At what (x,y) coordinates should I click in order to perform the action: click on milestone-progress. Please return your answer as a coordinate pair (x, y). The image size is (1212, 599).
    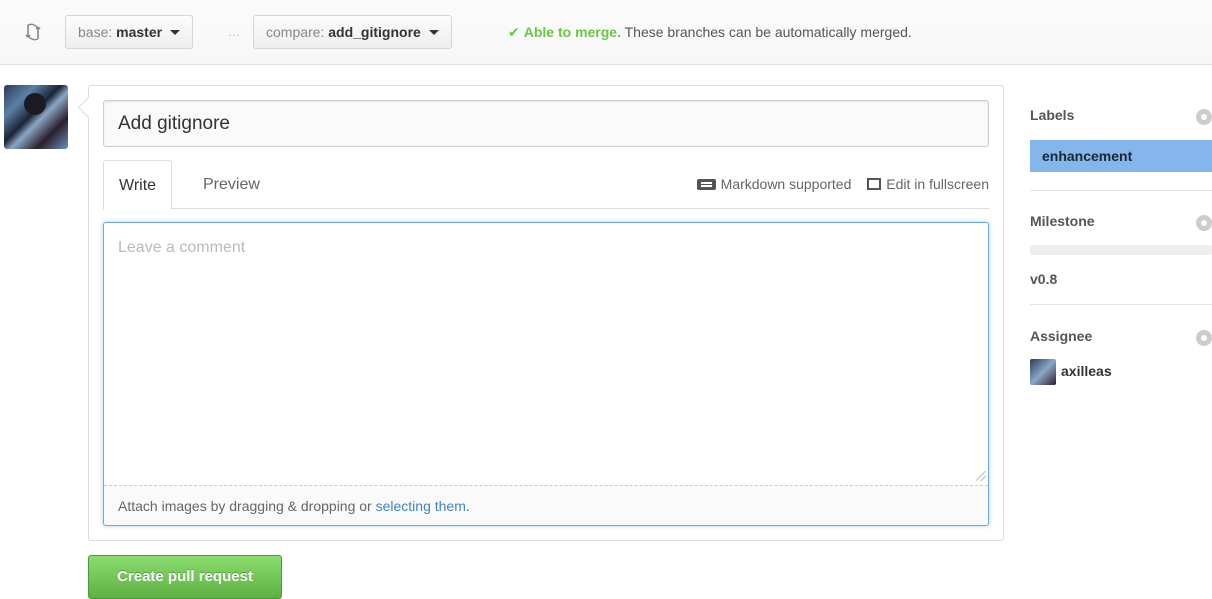
    Looking at the image, I should click on (1121, 250).